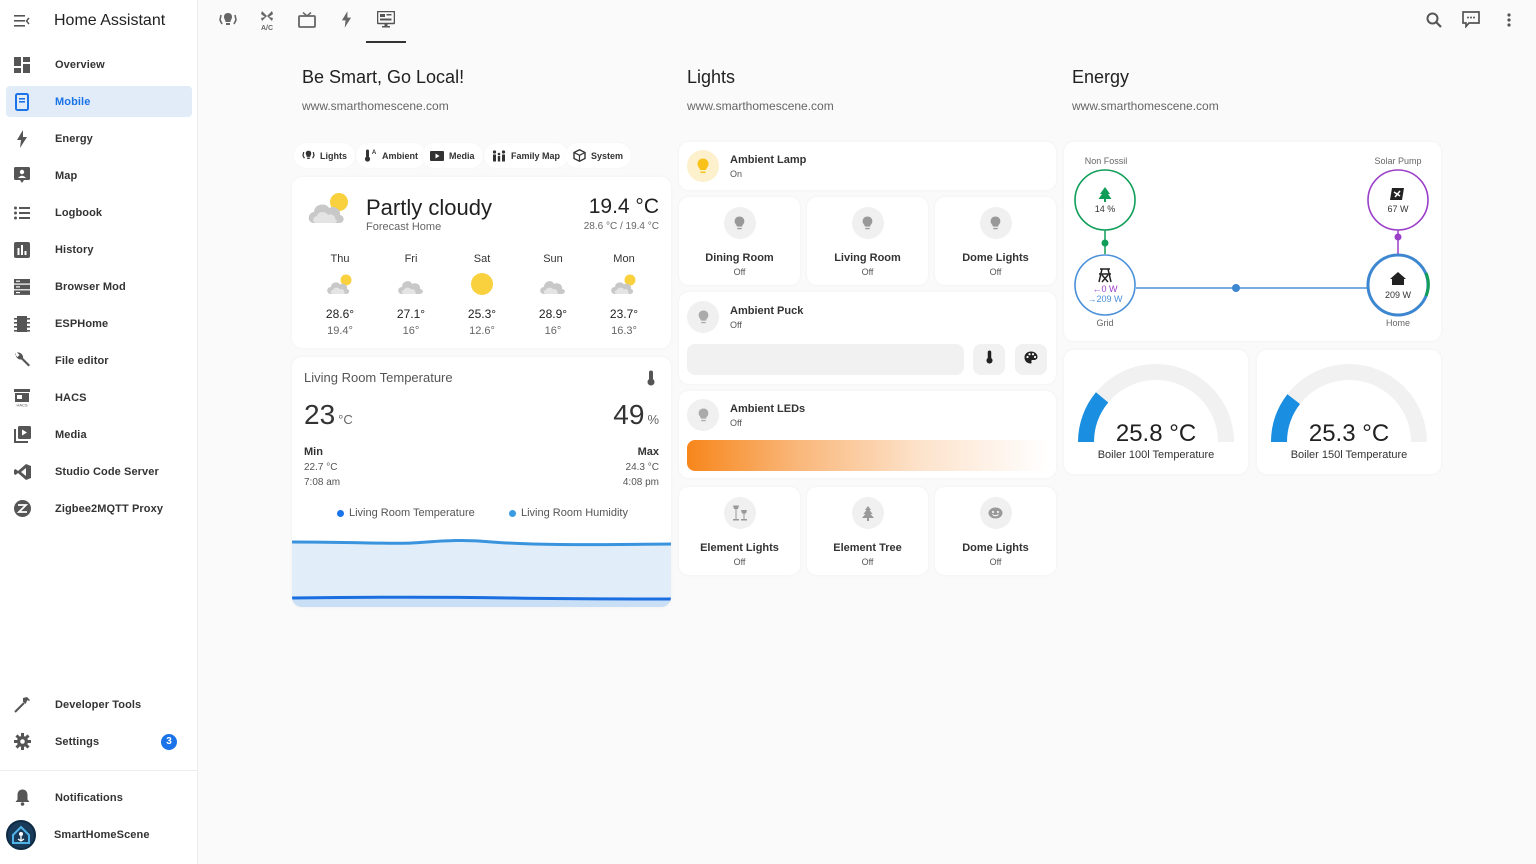 The height and width of the screenshot is (864, 1536). Describe the element at coordinates (99, 797) in the screenshot. I see `sidebar-item-notifications: Notifications` at that location.